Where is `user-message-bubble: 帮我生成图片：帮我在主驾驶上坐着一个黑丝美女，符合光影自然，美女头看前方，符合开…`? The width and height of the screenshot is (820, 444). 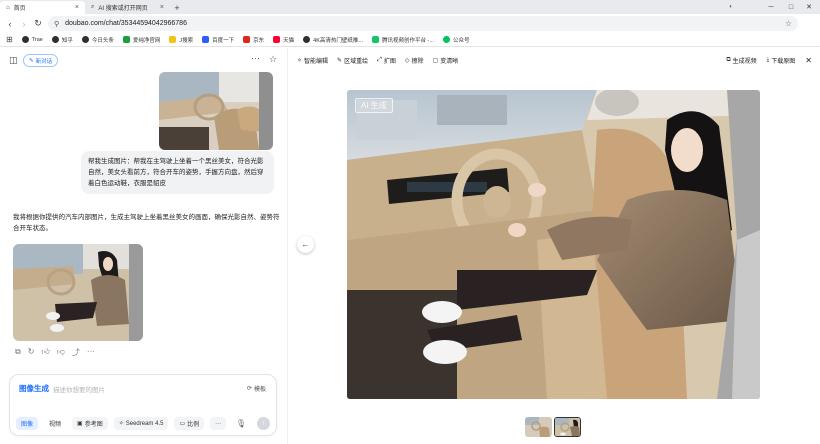
user-message-bubble: 帮我生成图片：帮我在主驾驶上坐着一个黑丝美女，符合光影自然，美女头看前方，符合开… is located at coordinates (177, 172).